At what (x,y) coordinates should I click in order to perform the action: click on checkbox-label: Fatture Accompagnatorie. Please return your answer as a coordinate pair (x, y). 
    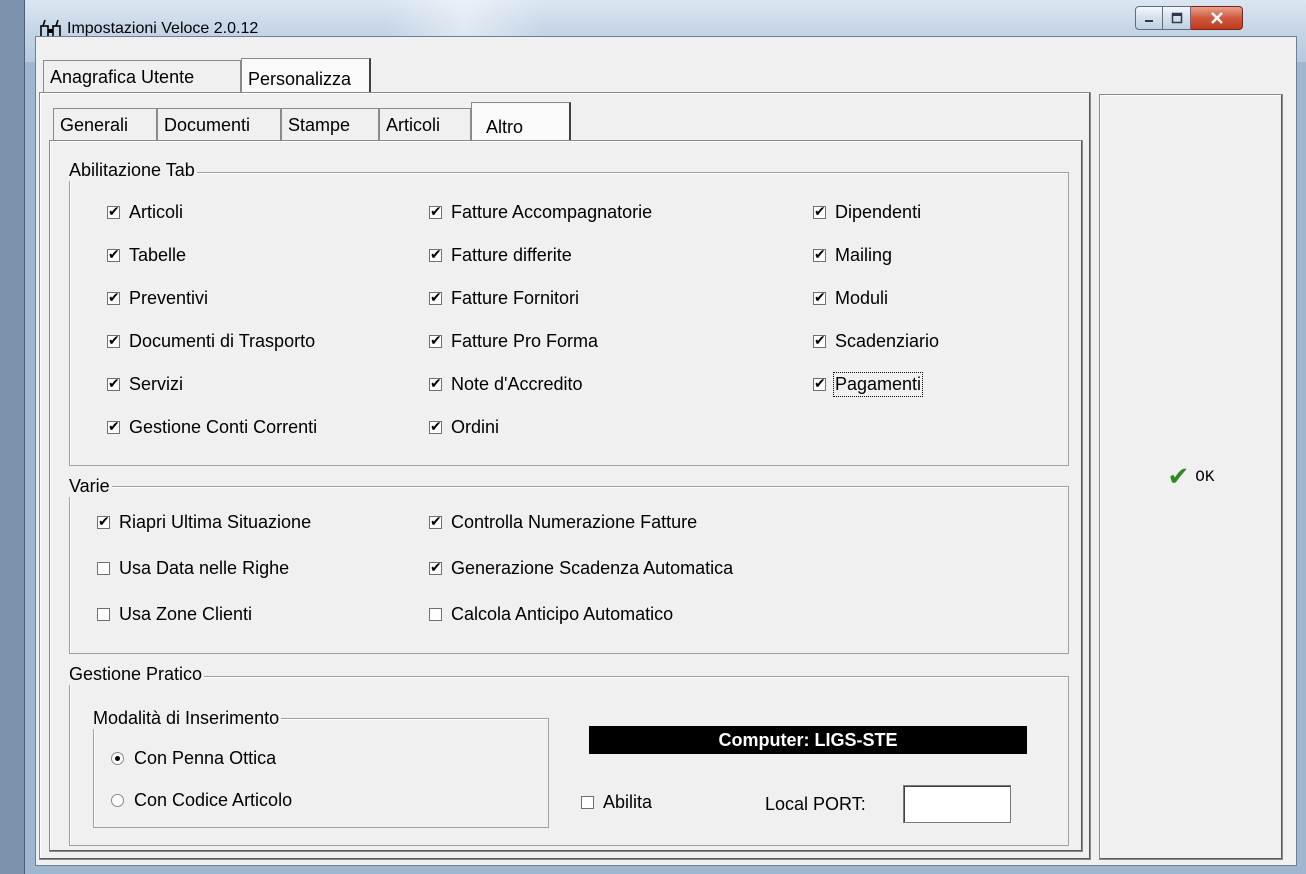
    Looking at the image, I should click on (552, 212).